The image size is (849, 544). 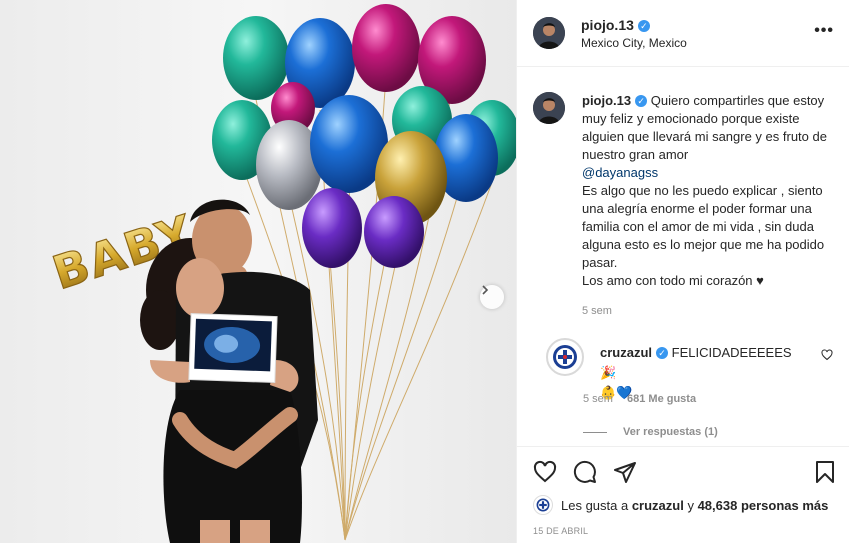 I want to click on post-date: 15 DE ABRIL, so click(x=560, y=531).